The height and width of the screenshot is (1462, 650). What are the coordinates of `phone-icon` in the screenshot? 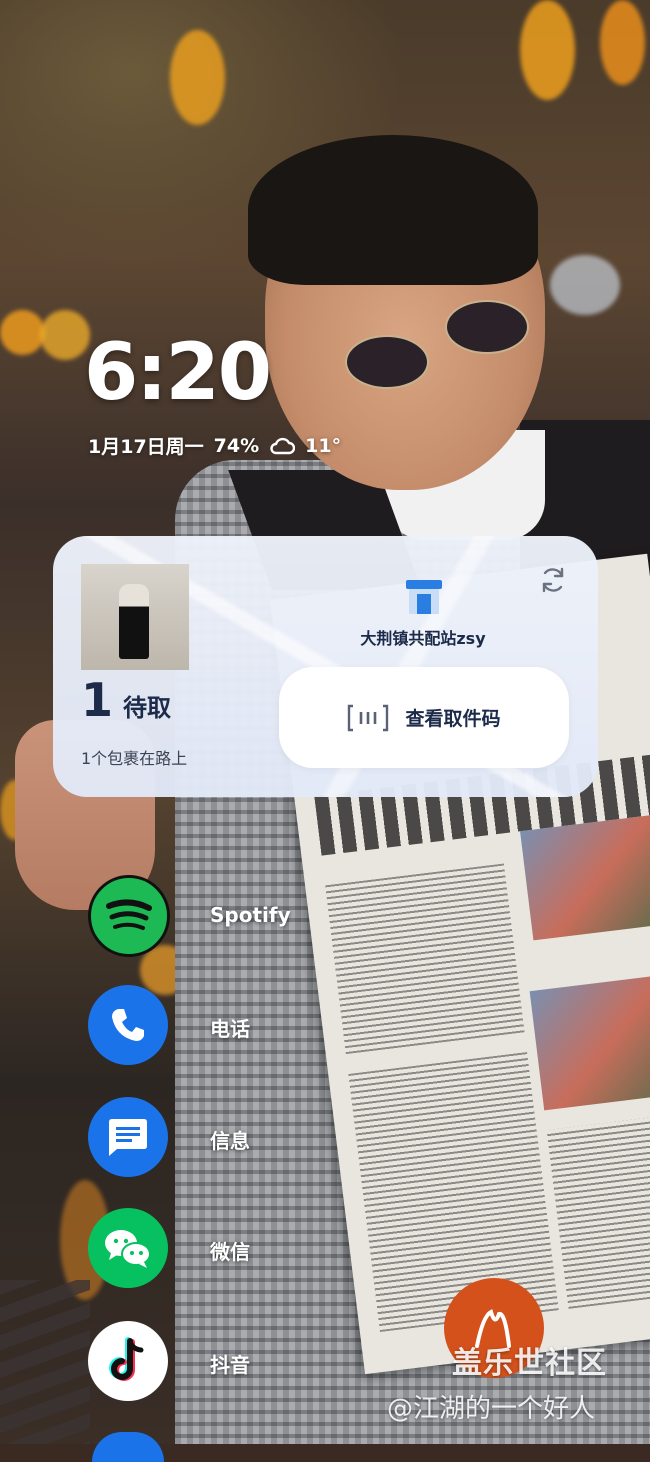 It's located at (128, 1025).